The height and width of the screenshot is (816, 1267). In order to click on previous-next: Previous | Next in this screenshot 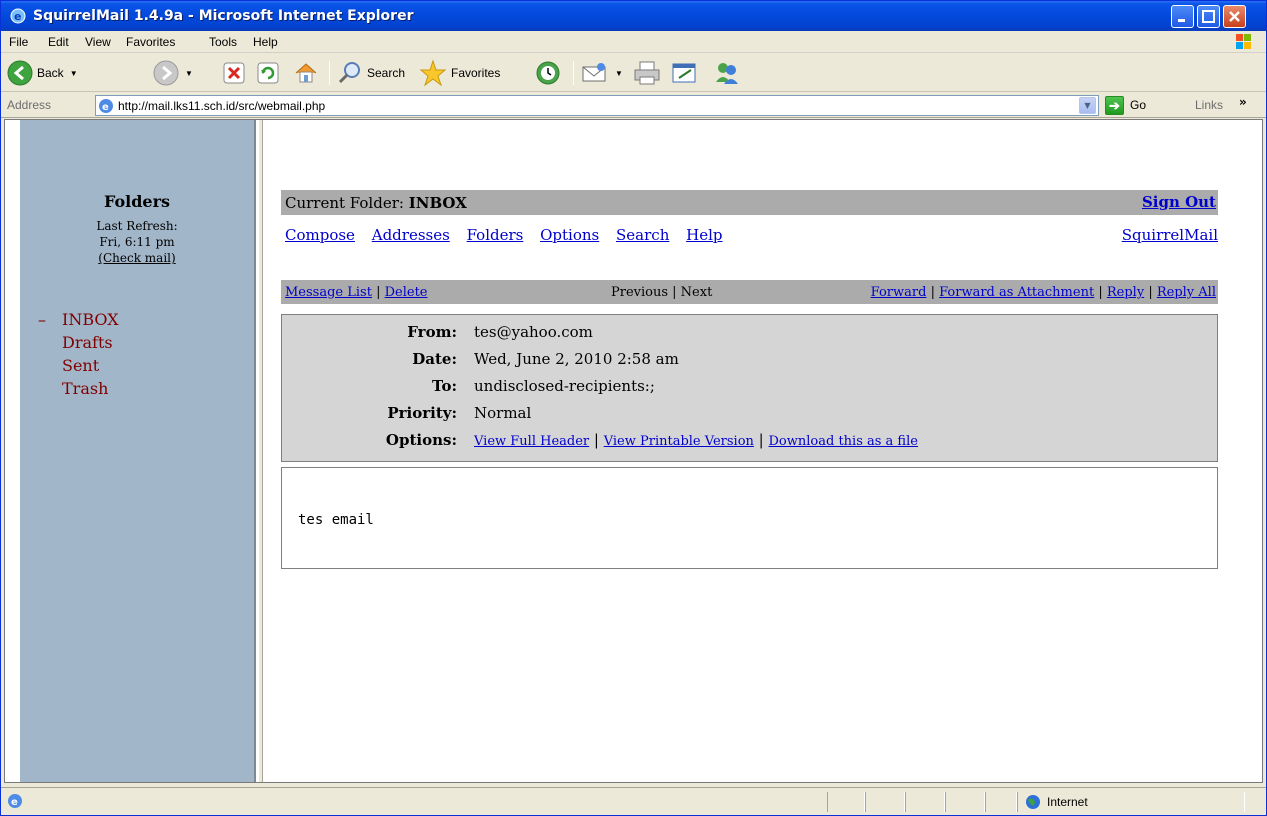, I will do `click(662, 292)`.